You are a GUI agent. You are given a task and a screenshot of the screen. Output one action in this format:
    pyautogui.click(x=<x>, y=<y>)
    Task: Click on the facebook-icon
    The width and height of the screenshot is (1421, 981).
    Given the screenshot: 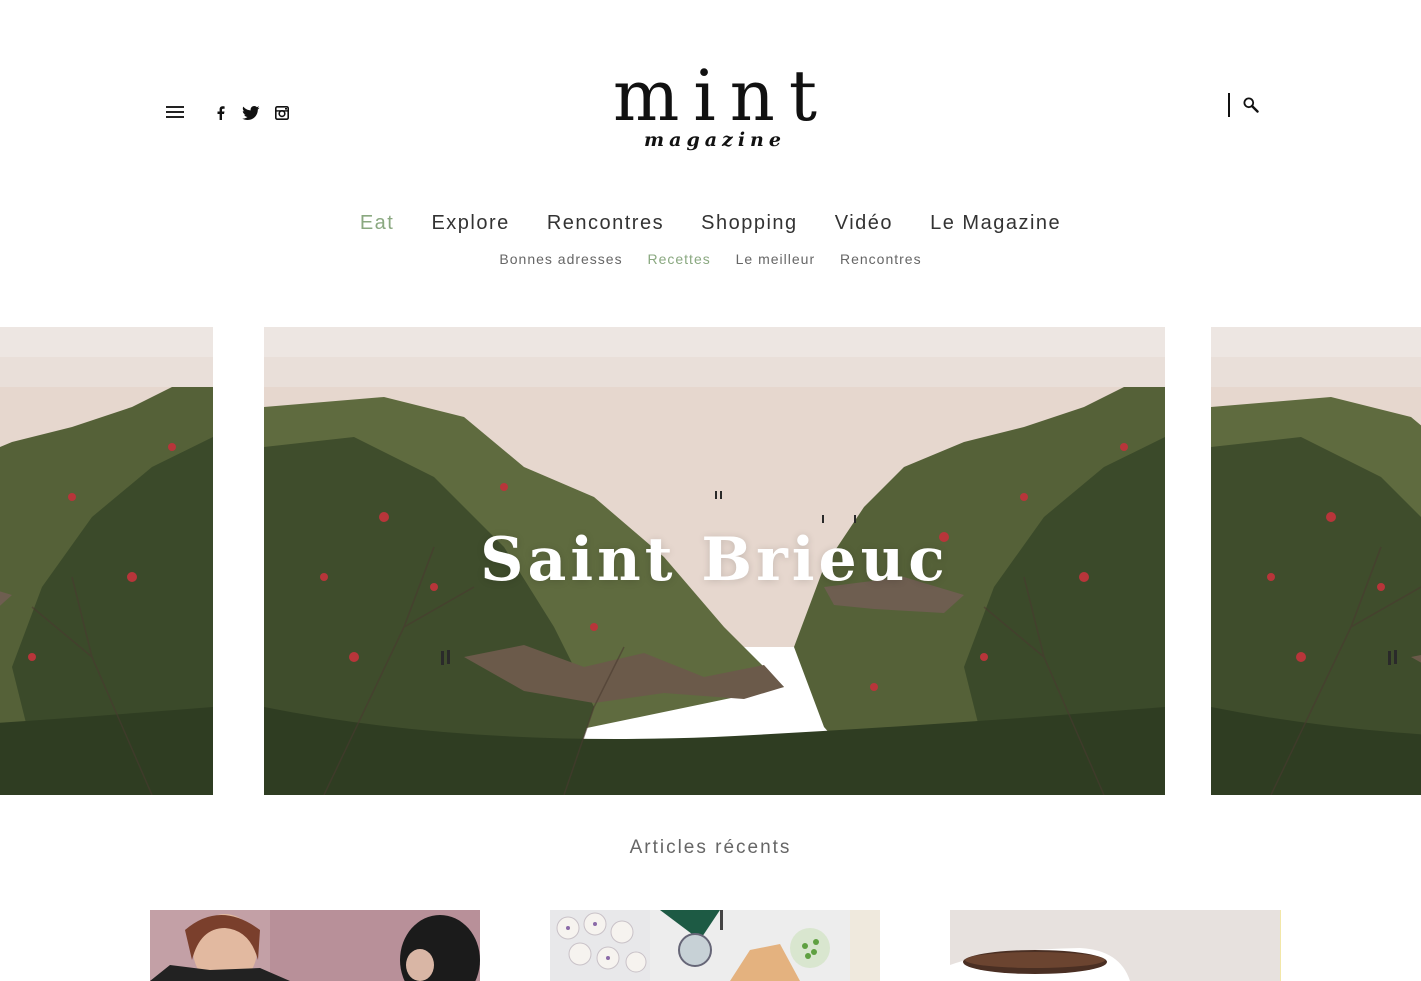 What is the action you would take?
    pyautogui.click(x=221, y=113)
    